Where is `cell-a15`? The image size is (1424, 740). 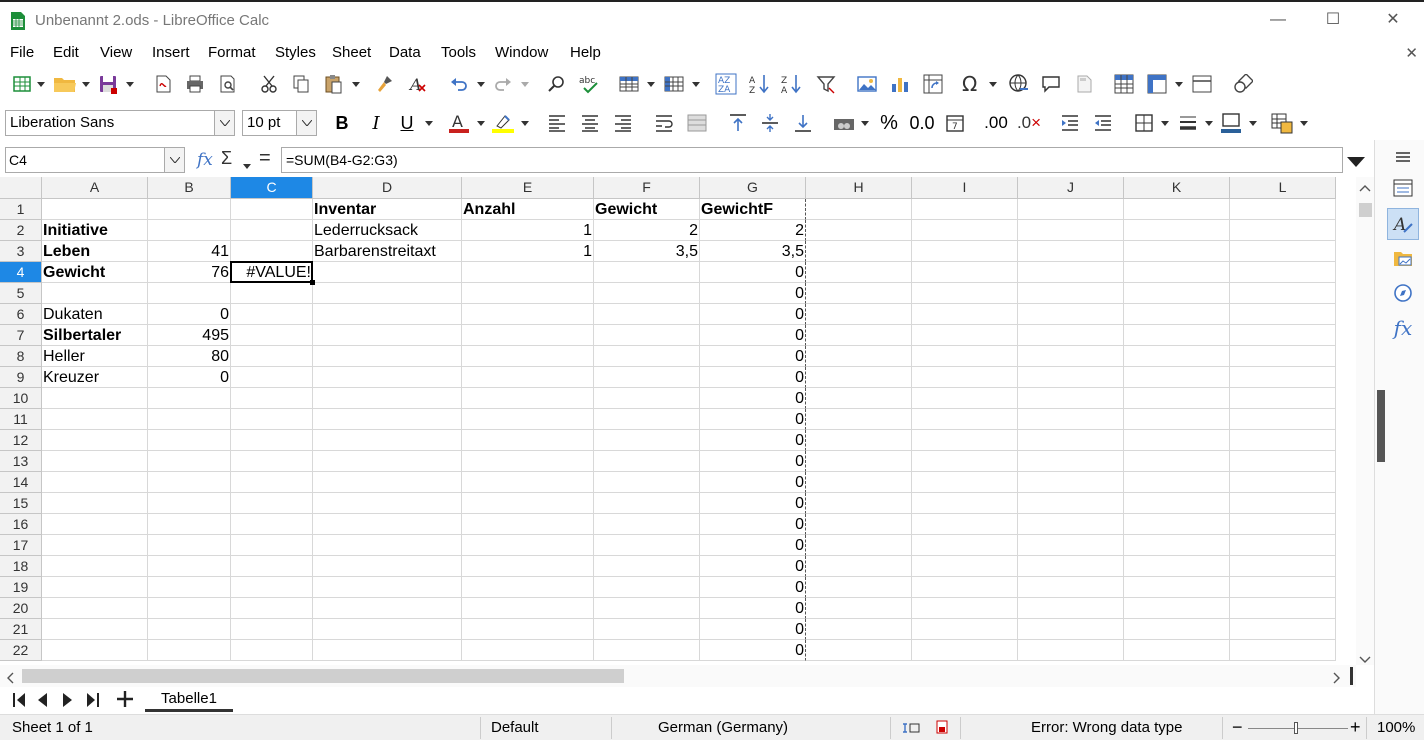
cell-a15 is located at coordinates (95, 503).